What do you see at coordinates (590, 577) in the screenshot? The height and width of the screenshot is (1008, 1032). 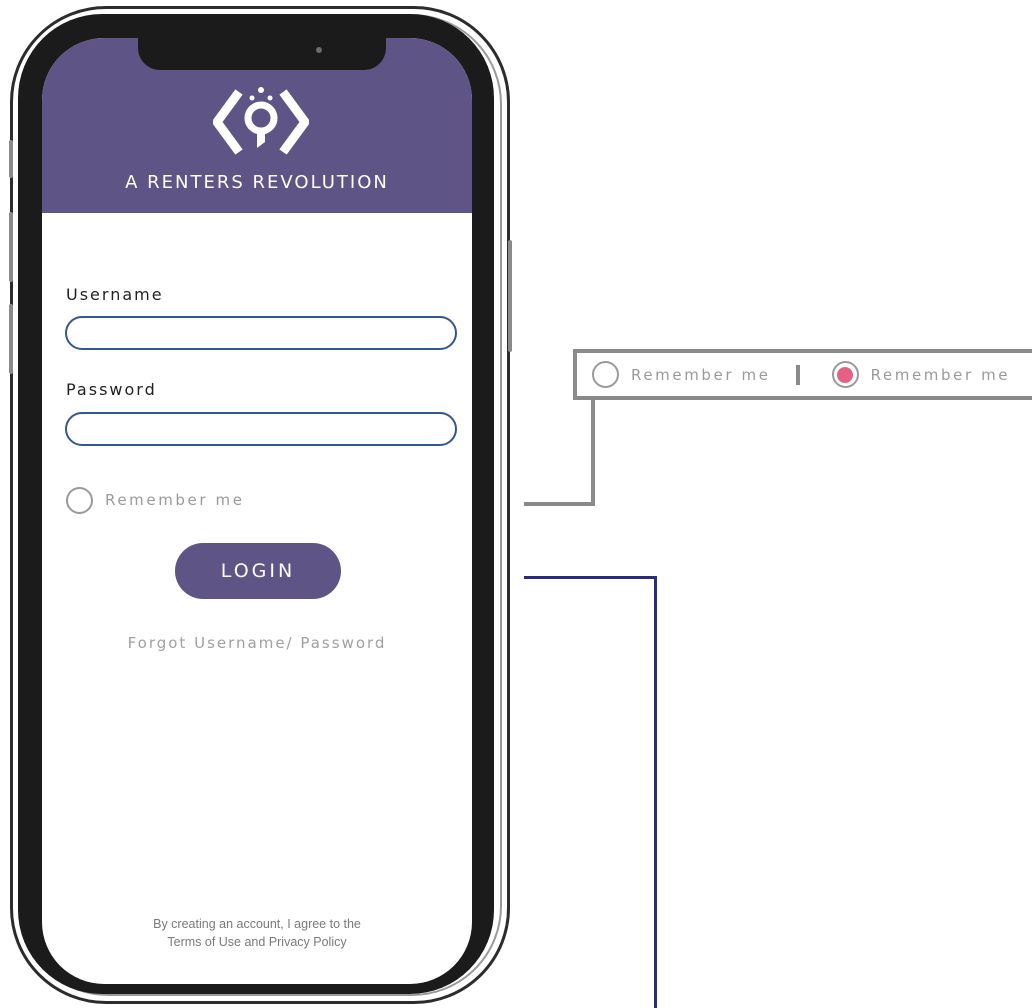 I see `login-connector-horizontal` at bounding box center [590, 577].